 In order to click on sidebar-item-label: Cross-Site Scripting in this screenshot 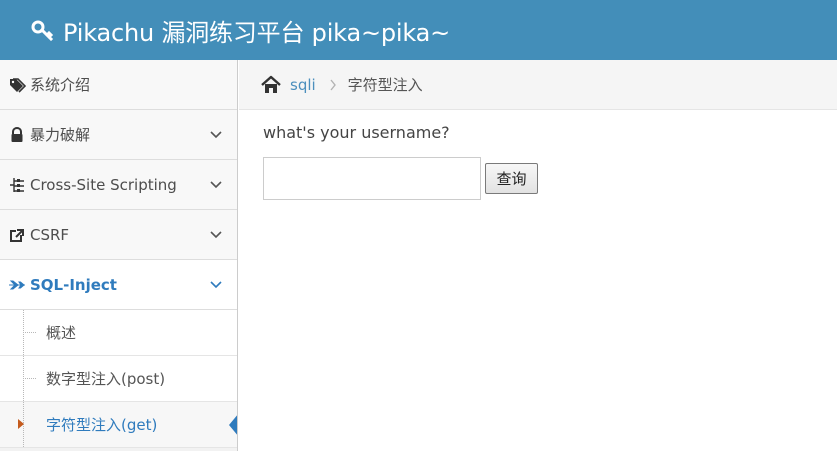, I will do `click(103, 184)`.